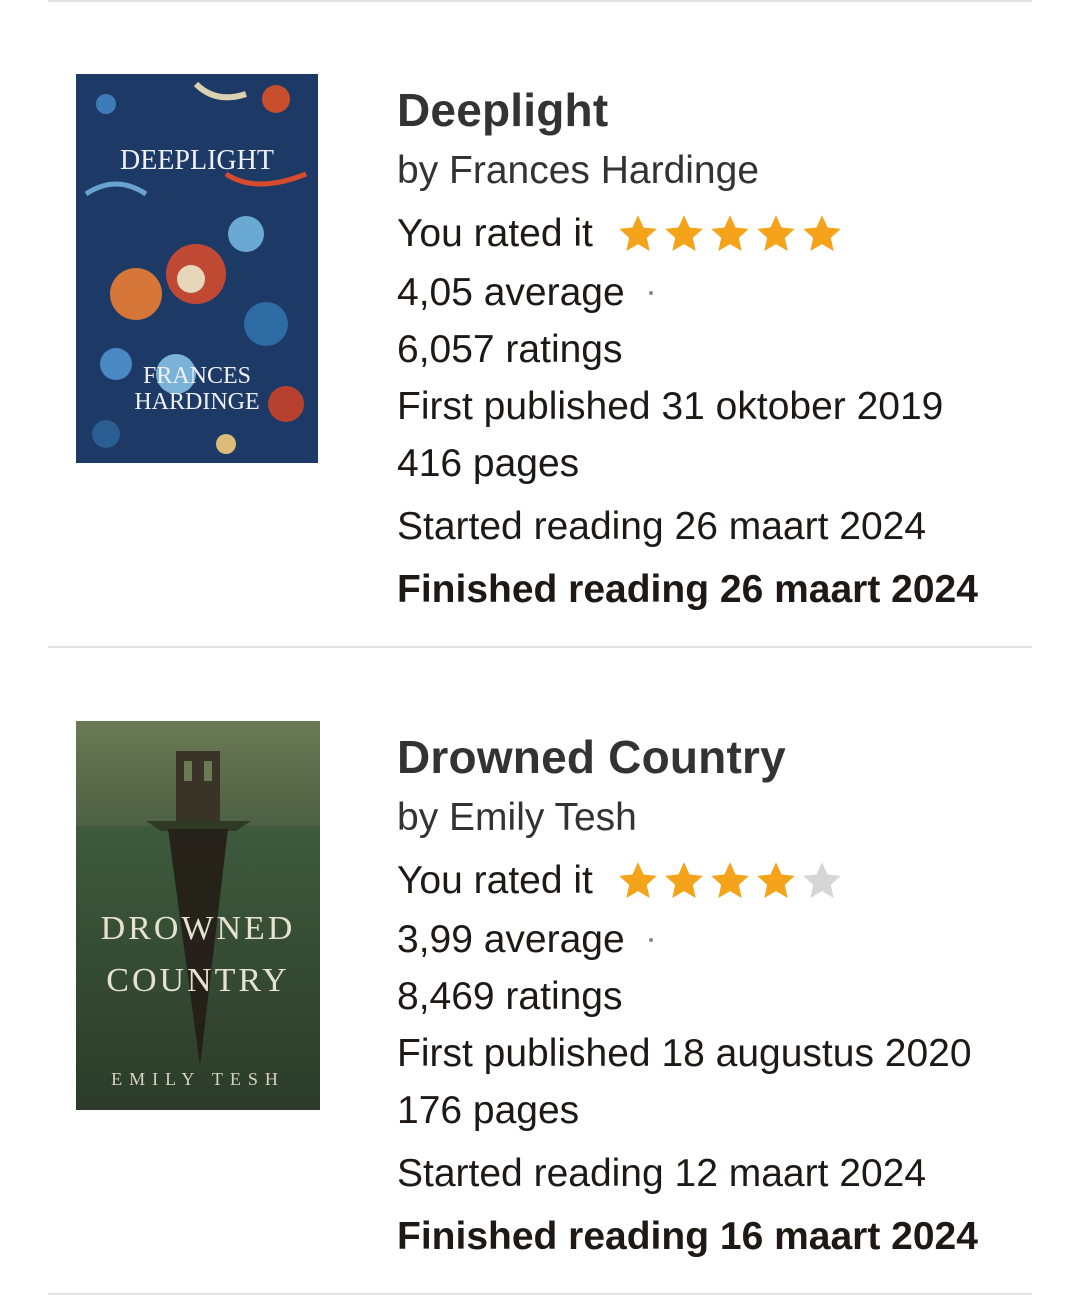 This screenshot has height=1298, width=1080. What do you see at coordinates (197, 376) in the screenshot?
I see `cover-author-line1: FRANCES` at bounding box center [197, 376].